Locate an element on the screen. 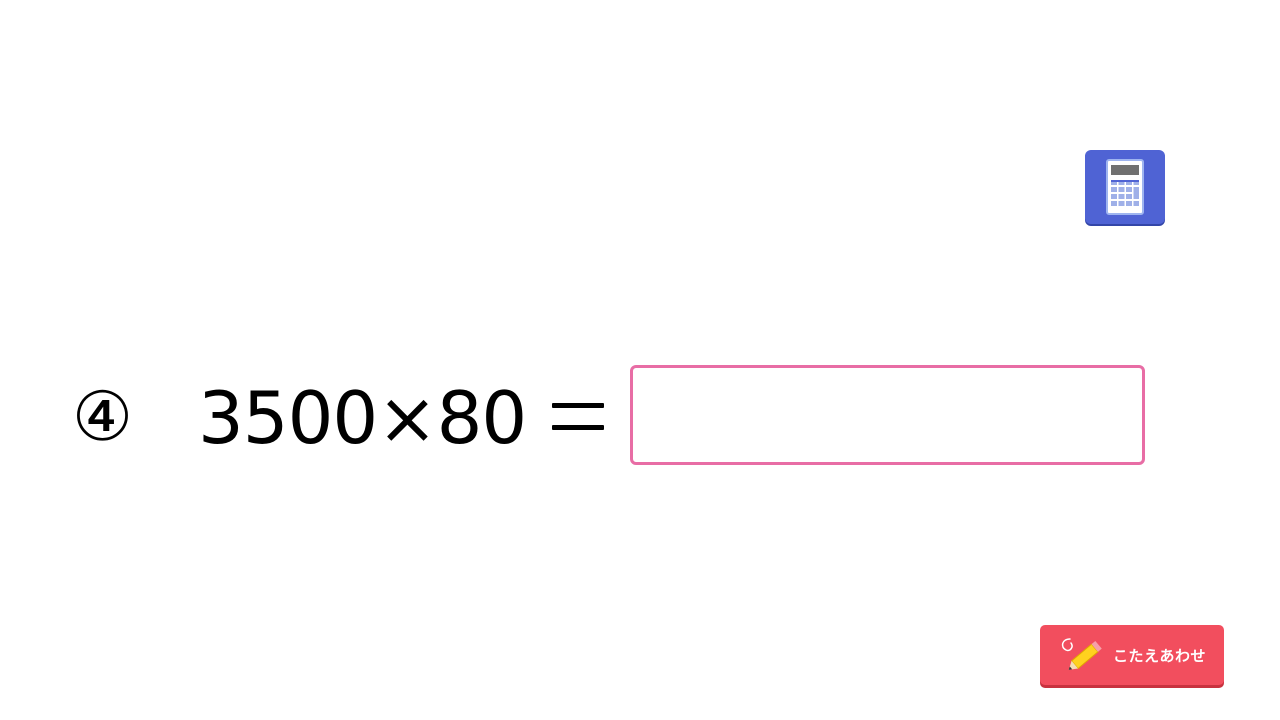 The width and height of the screenshot is (1280, 720). check-answer-button: こたえあわせ is located at coordinates (1132, 655).